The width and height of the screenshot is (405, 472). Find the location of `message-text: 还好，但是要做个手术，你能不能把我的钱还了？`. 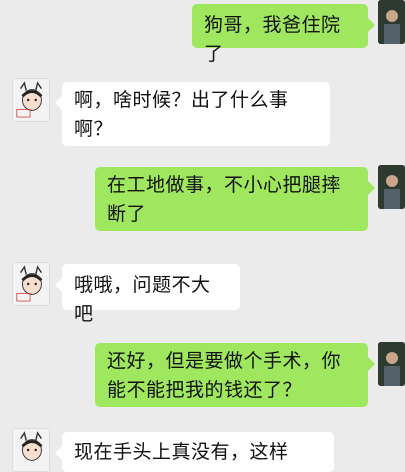

message-text: 还好，但是要做个手术，你能不能把我的钱还了？ is located at coordinates (224, 375).